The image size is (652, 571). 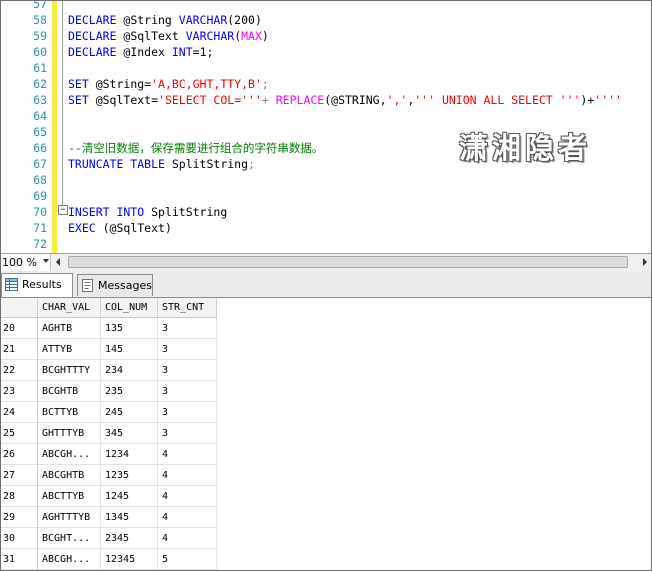 I want to click on code-line: 64, so click(x=326, y=116).